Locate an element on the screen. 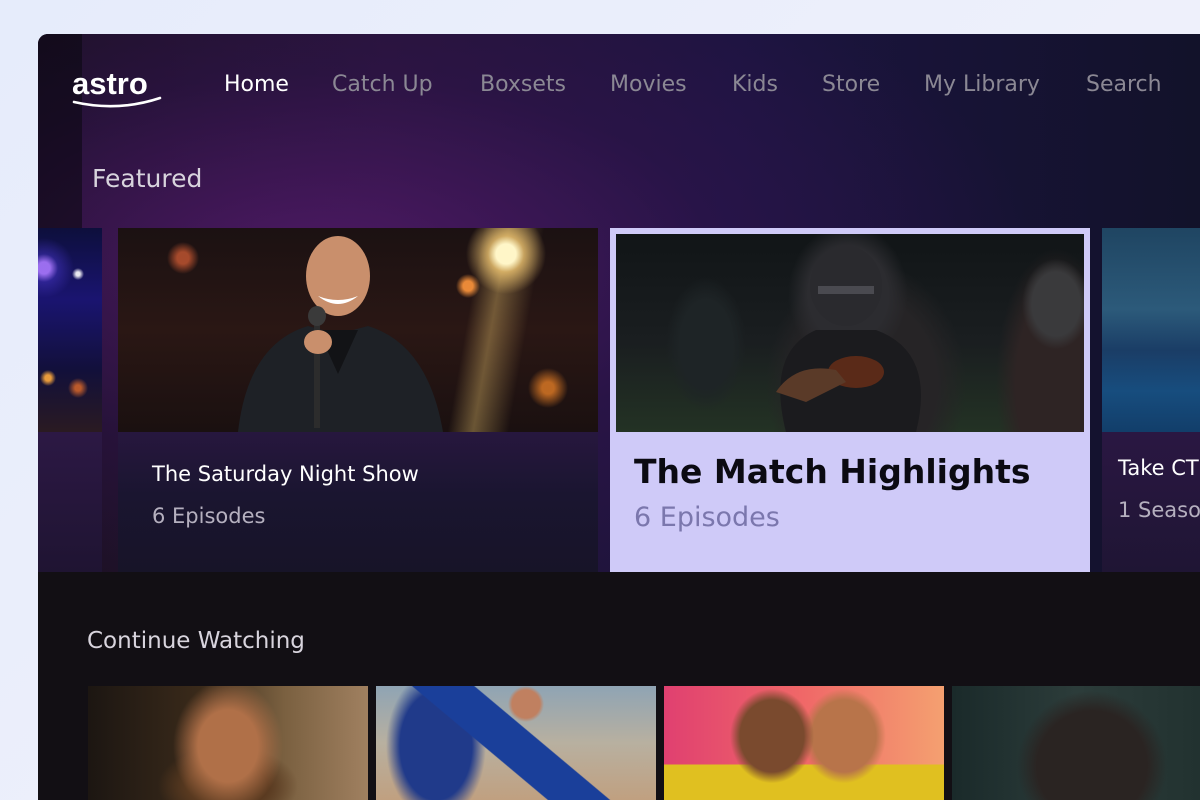  card-info: Take CT 1 Seaso is located at coordinates (1151, 502).